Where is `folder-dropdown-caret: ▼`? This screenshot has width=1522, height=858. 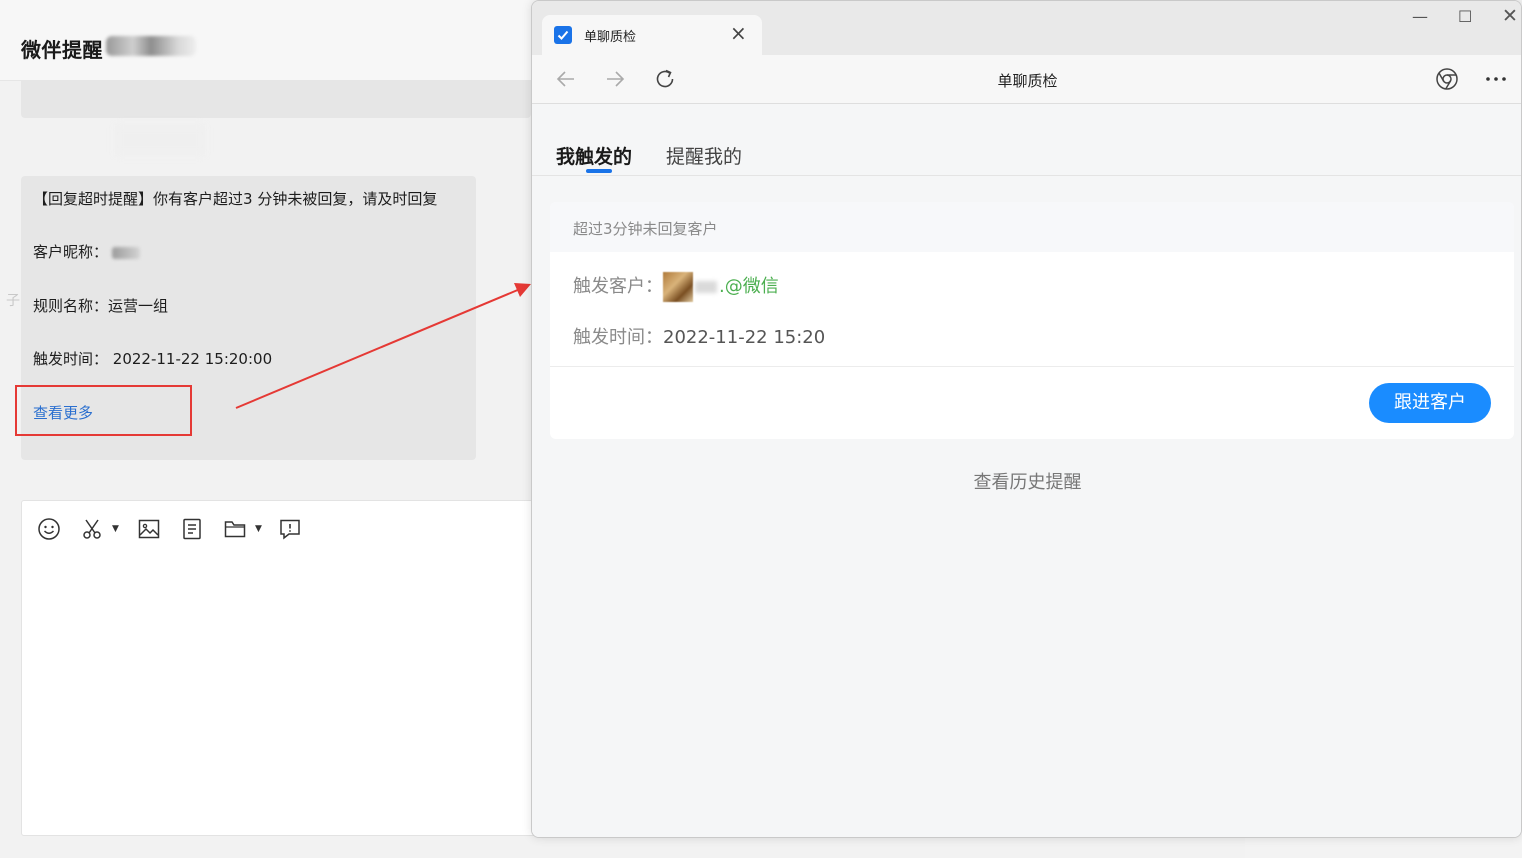
folder-dropdown-caret: ▼ is located at coordinates (258, 529).